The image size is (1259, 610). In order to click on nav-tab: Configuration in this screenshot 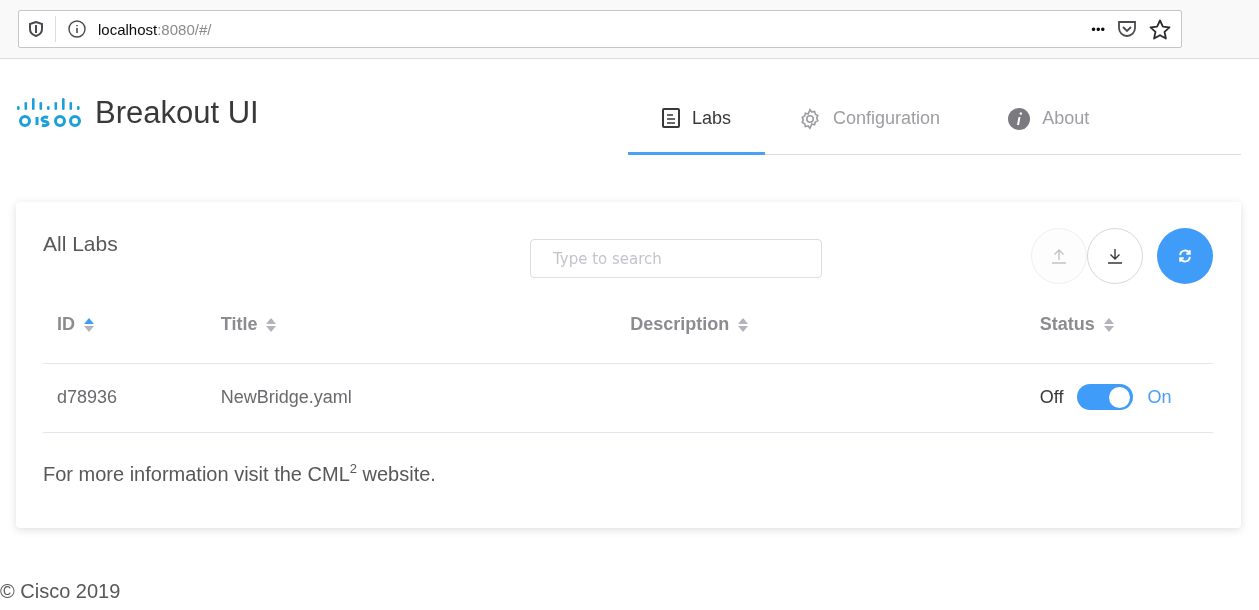, I will do `click(870, 124)`.